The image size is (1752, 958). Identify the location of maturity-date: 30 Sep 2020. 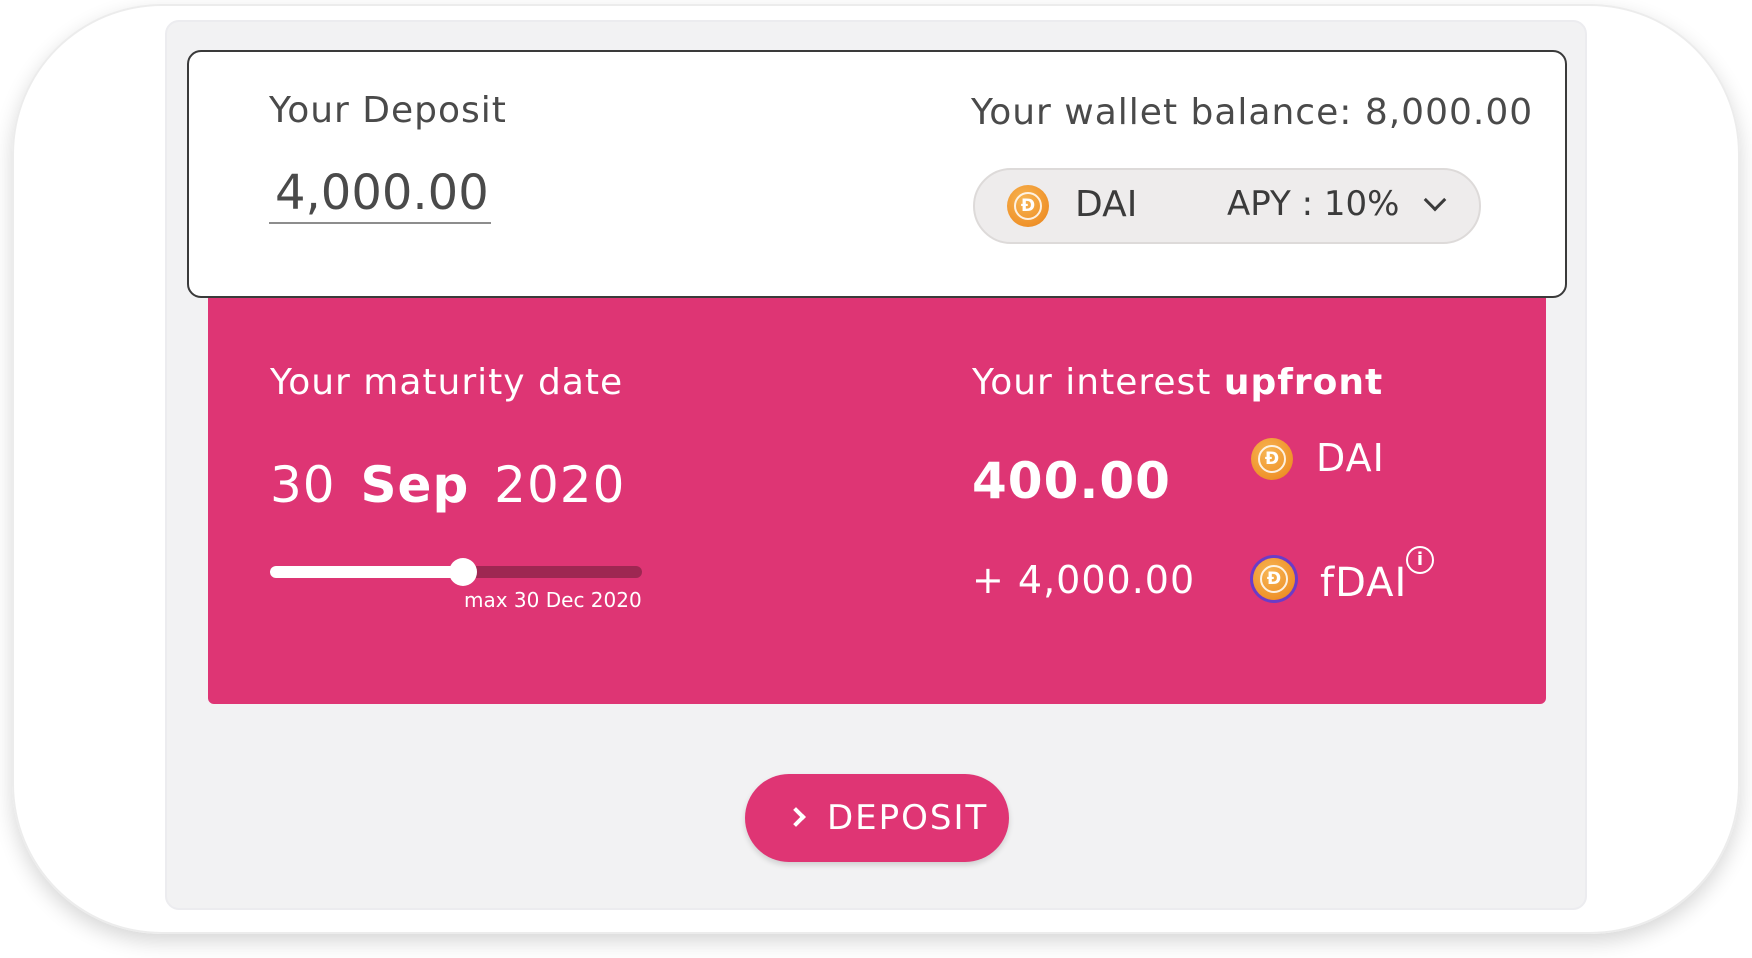
(447, 485).